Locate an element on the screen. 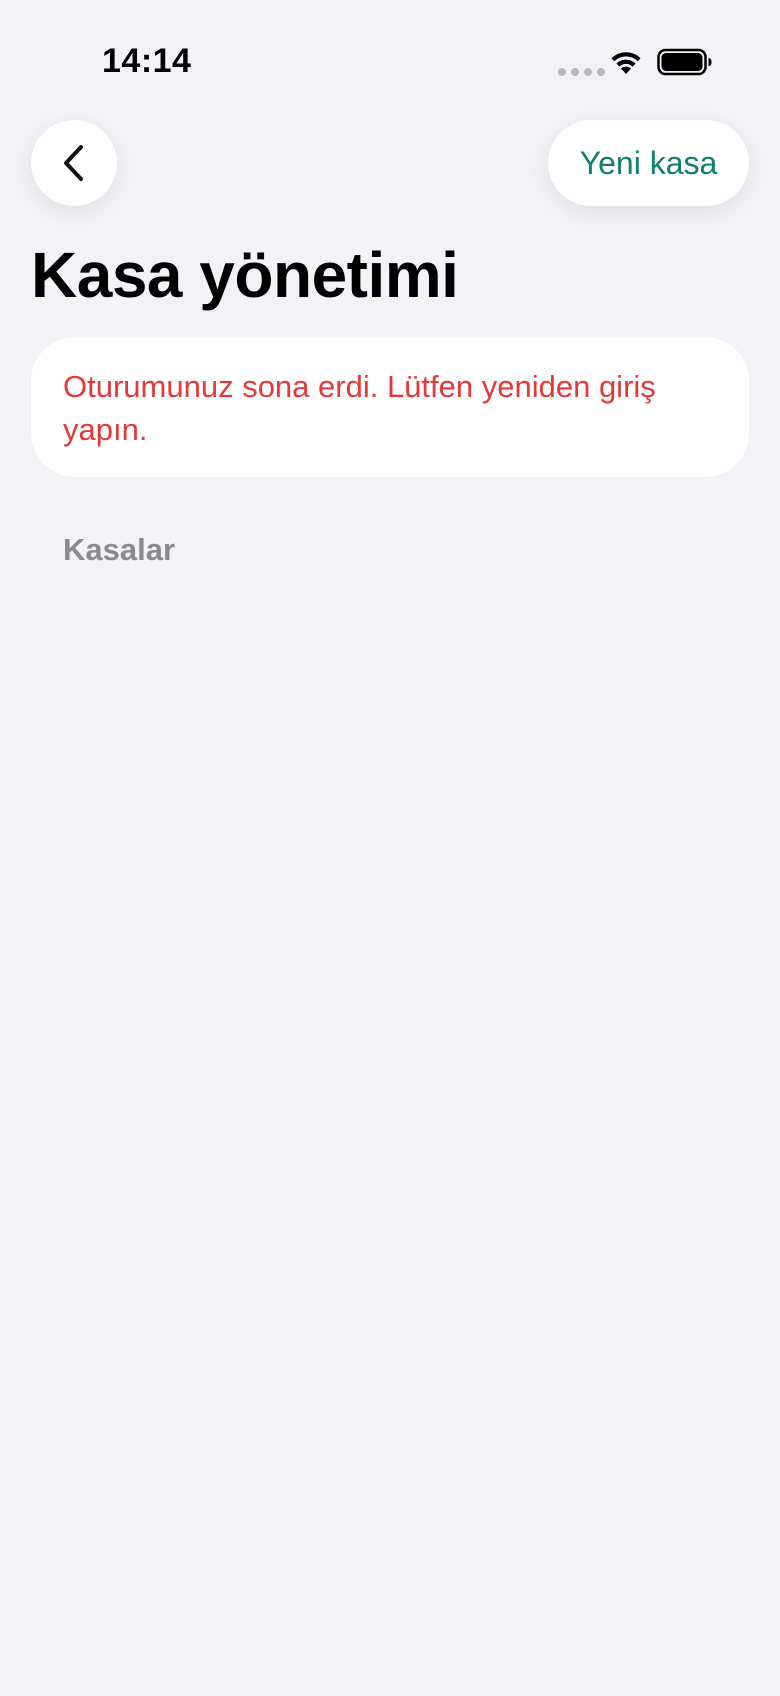 This screenshot has width=780, height=1696. page-title: Kasa yönetimi is located at coordinates (245, 275).